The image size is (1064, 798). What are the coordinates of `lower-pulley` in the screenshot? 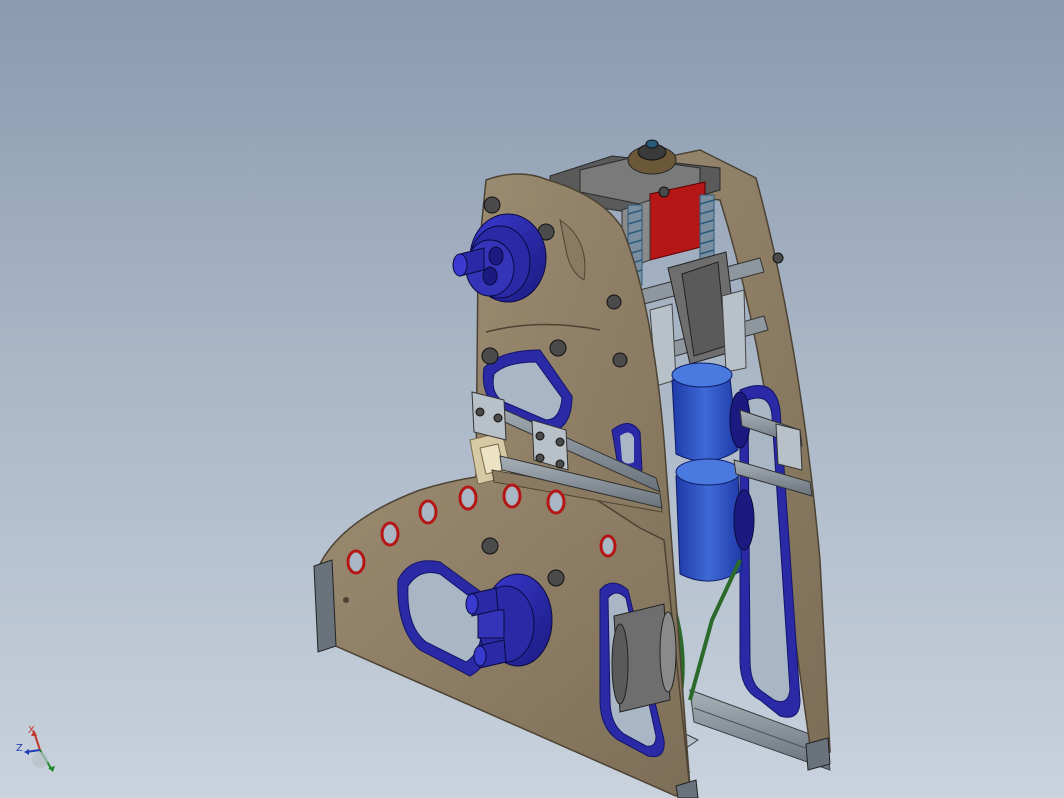 It's located at (644, 658).